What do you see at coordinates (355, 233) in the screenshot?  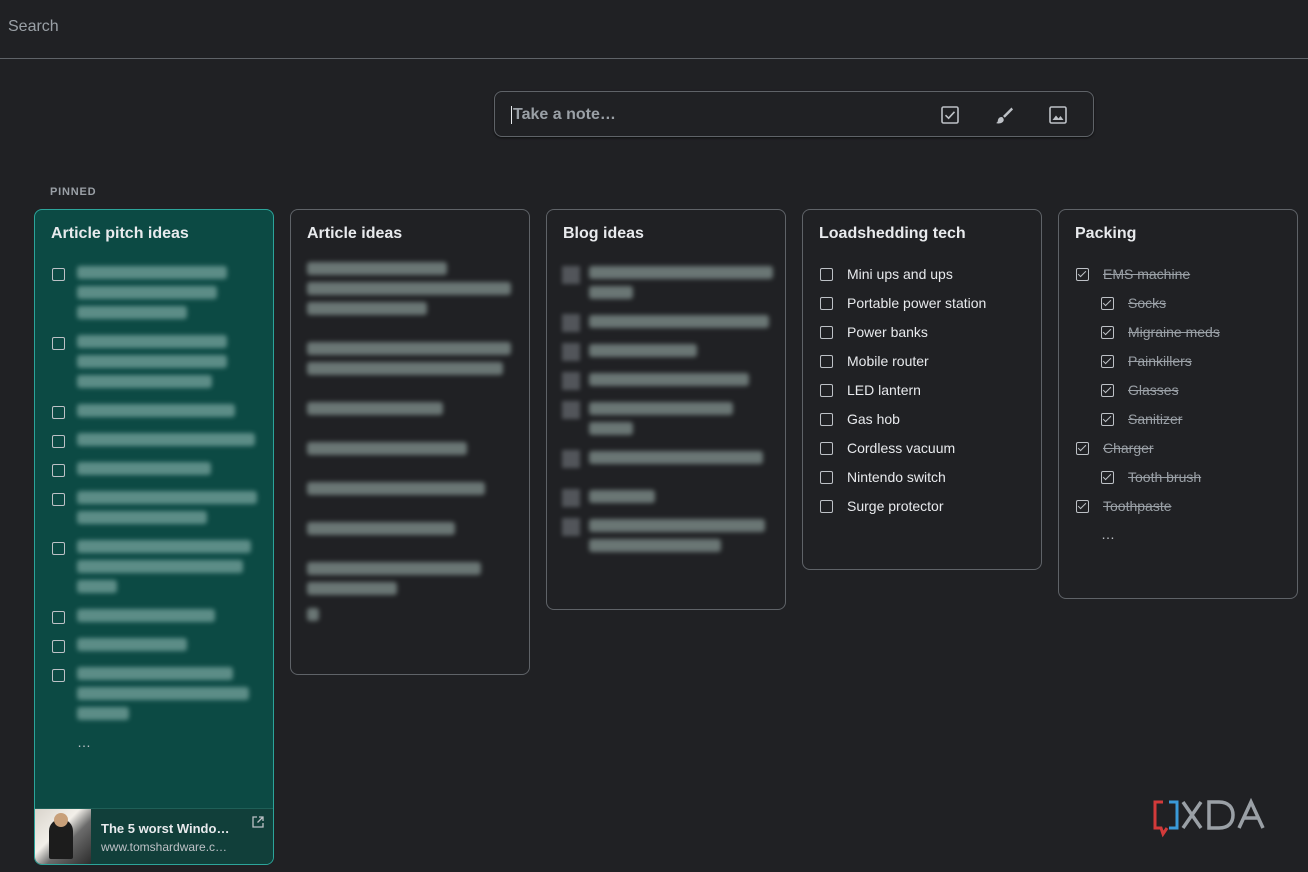 I see `note-title: Article ideas` at bounding box center [355, 233].